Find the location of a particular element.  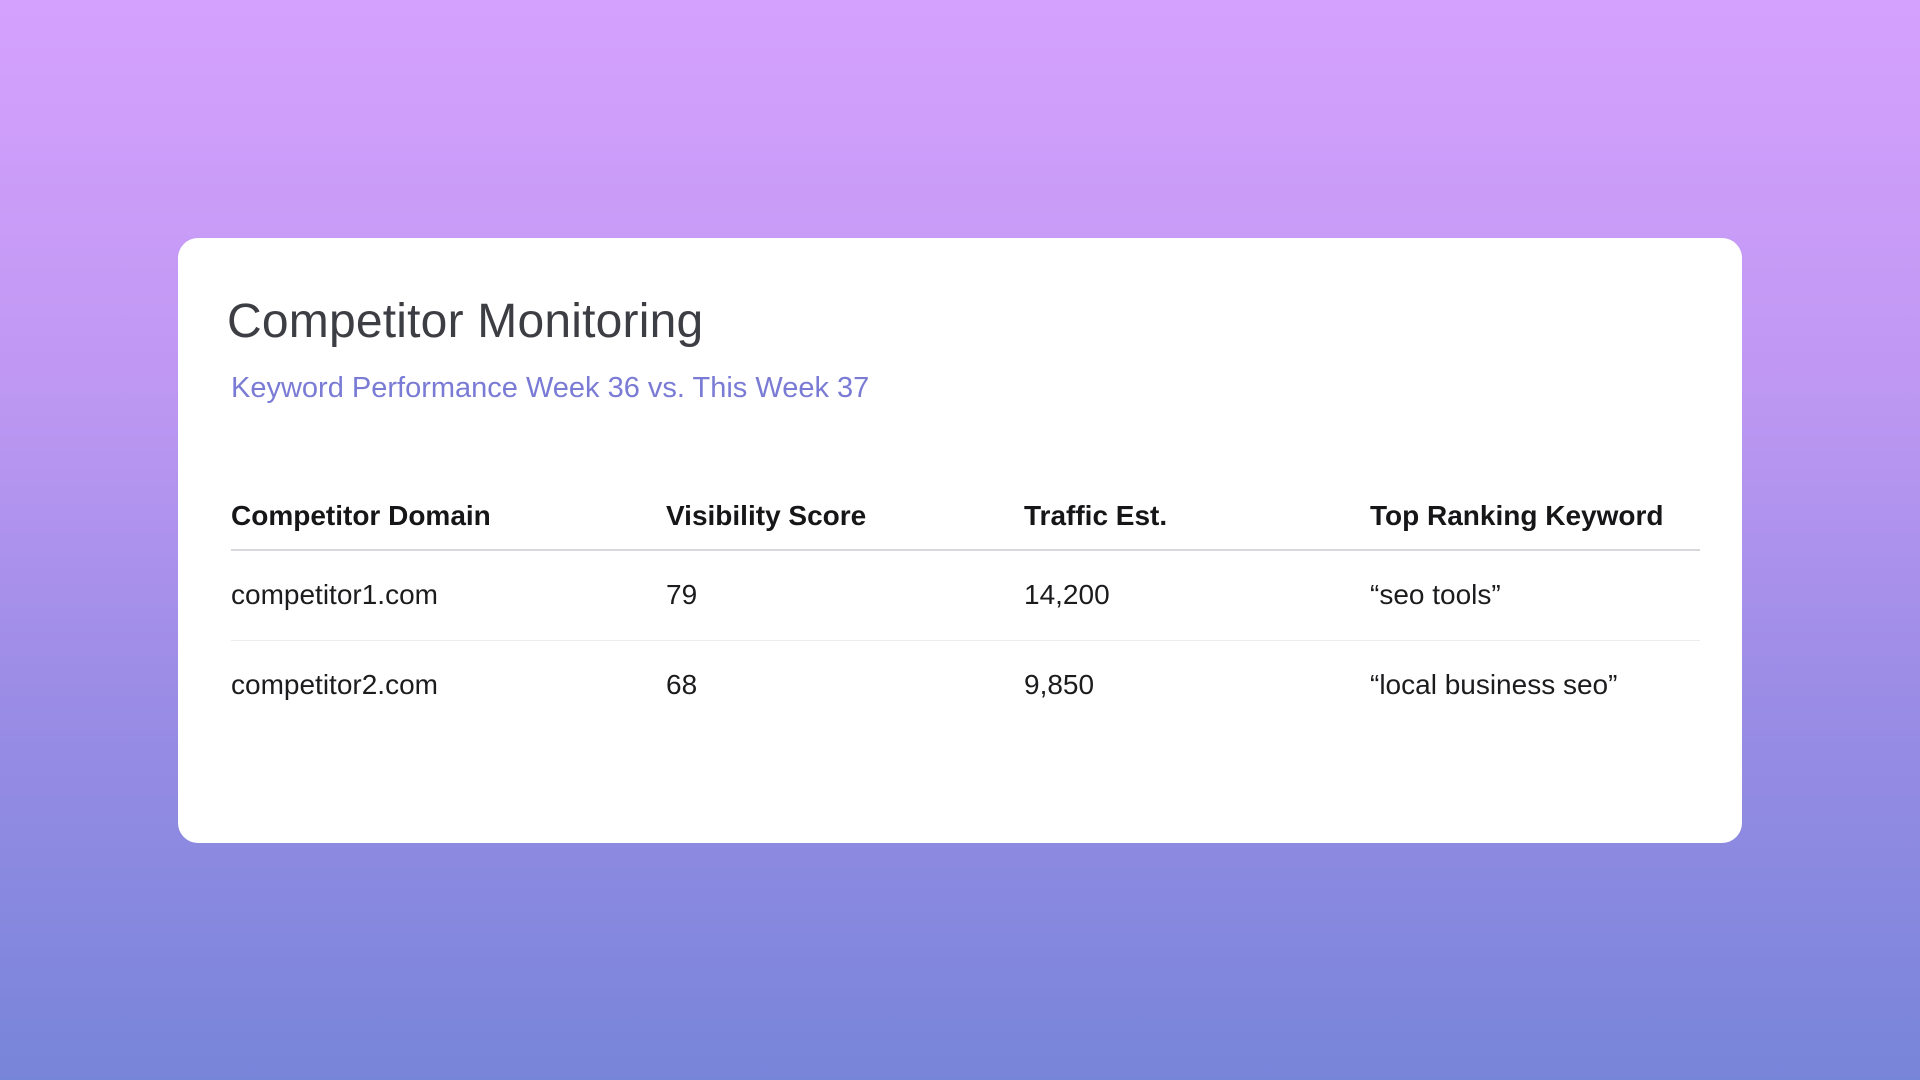

cell-visibility-score: 79 is located at coordinates (845, 595).